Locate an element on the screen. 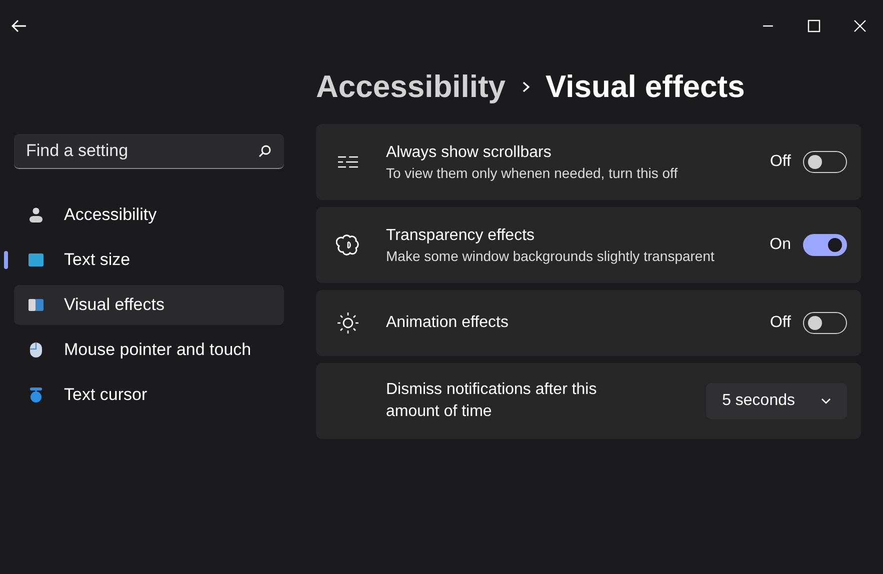 The height and width of the screenshot is (574, 883). maximize-button is located at coordinates (814, 26).